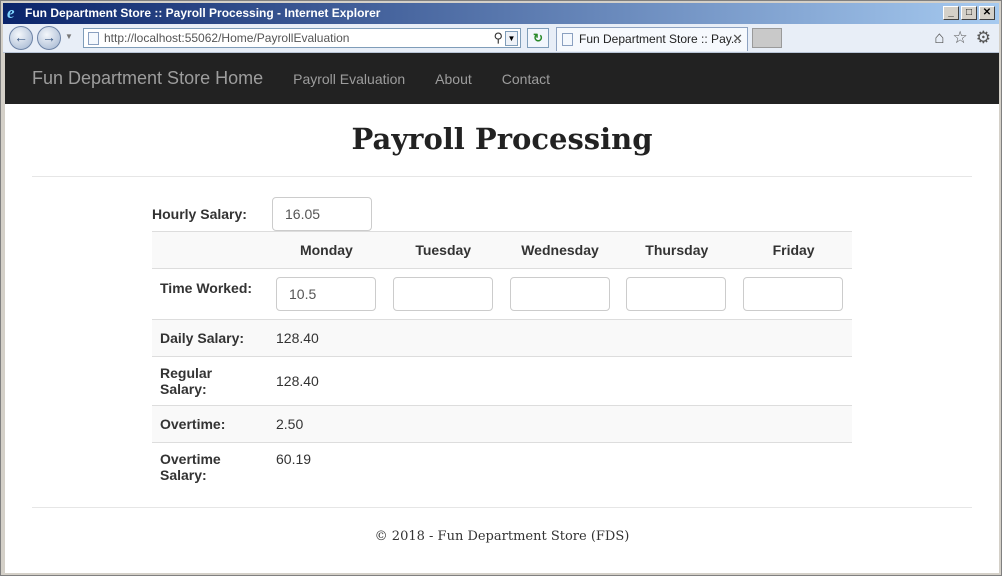 Image resolution: width=1002 pixels, height=576 pixels. What do you see at coordinates (93, 38) in the screenshot?
I see `page-icon` at bounding box center [93, 38].